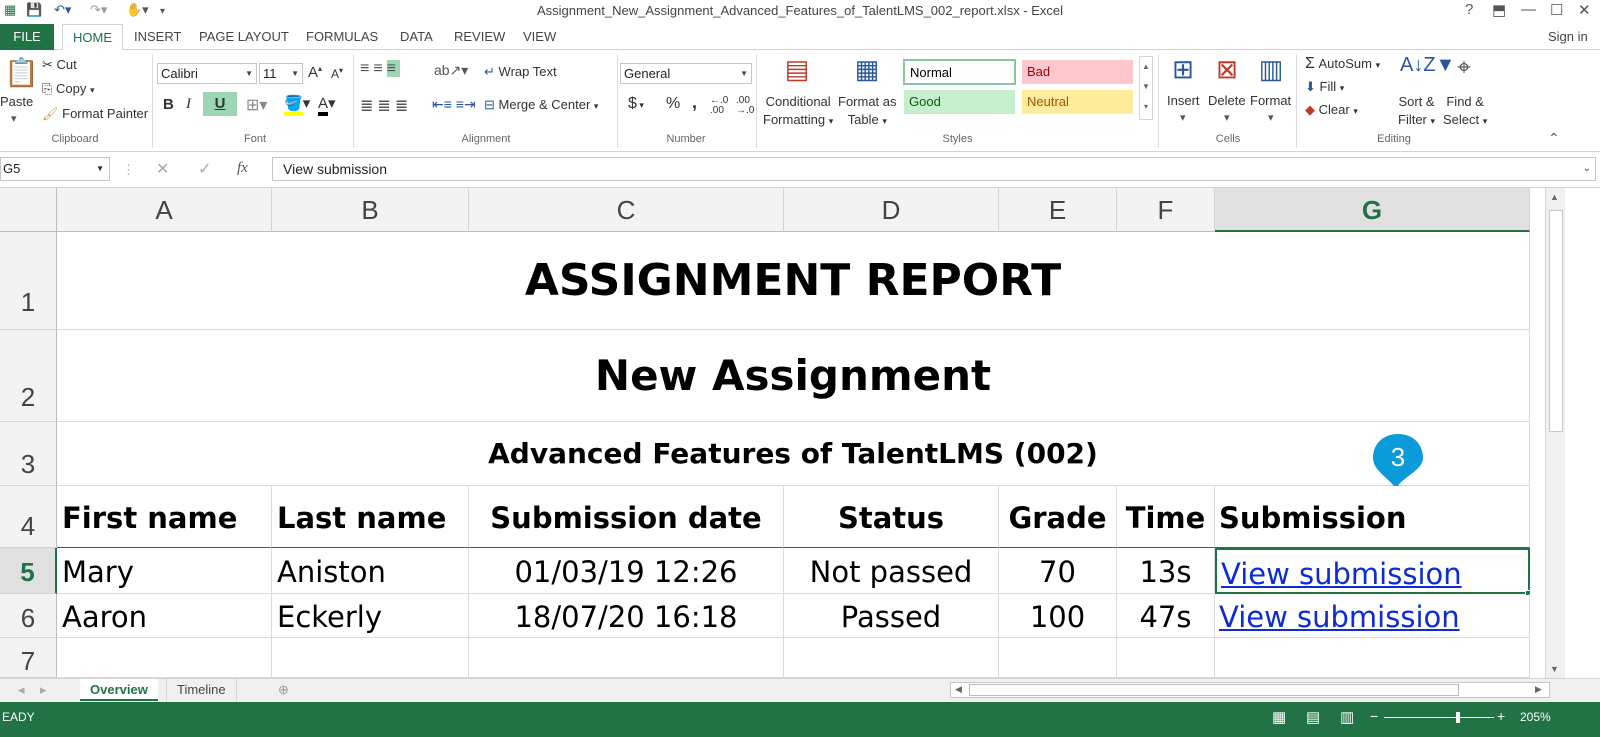 This screenshot has height=737, width=1600. What do you see at coordinates (1555, 433) in the screenshot?
I see `vertical-scrollbar: ▲ ▼` at bounding box center [1555, 433].